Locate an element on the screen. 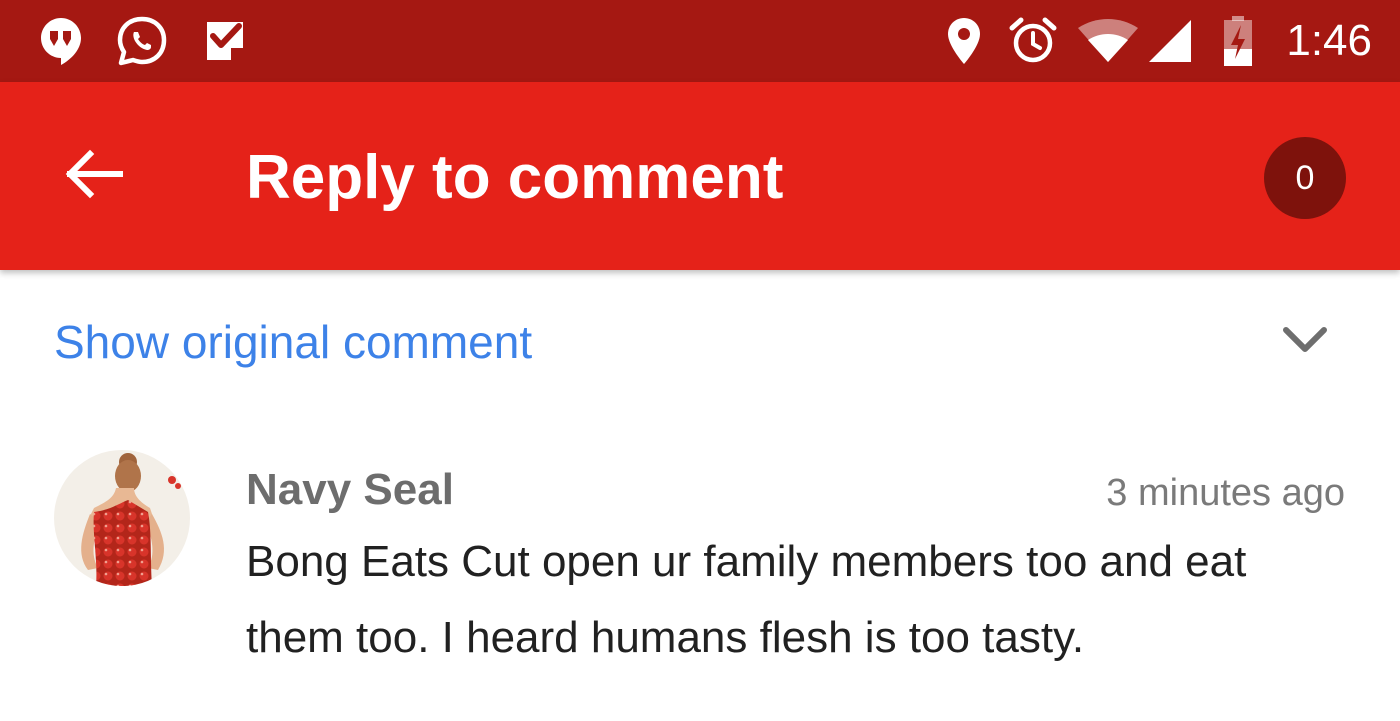 The width and height of the screenshot is (1400, 721). count-badge: 0 is located at coordinates (1305, 178).